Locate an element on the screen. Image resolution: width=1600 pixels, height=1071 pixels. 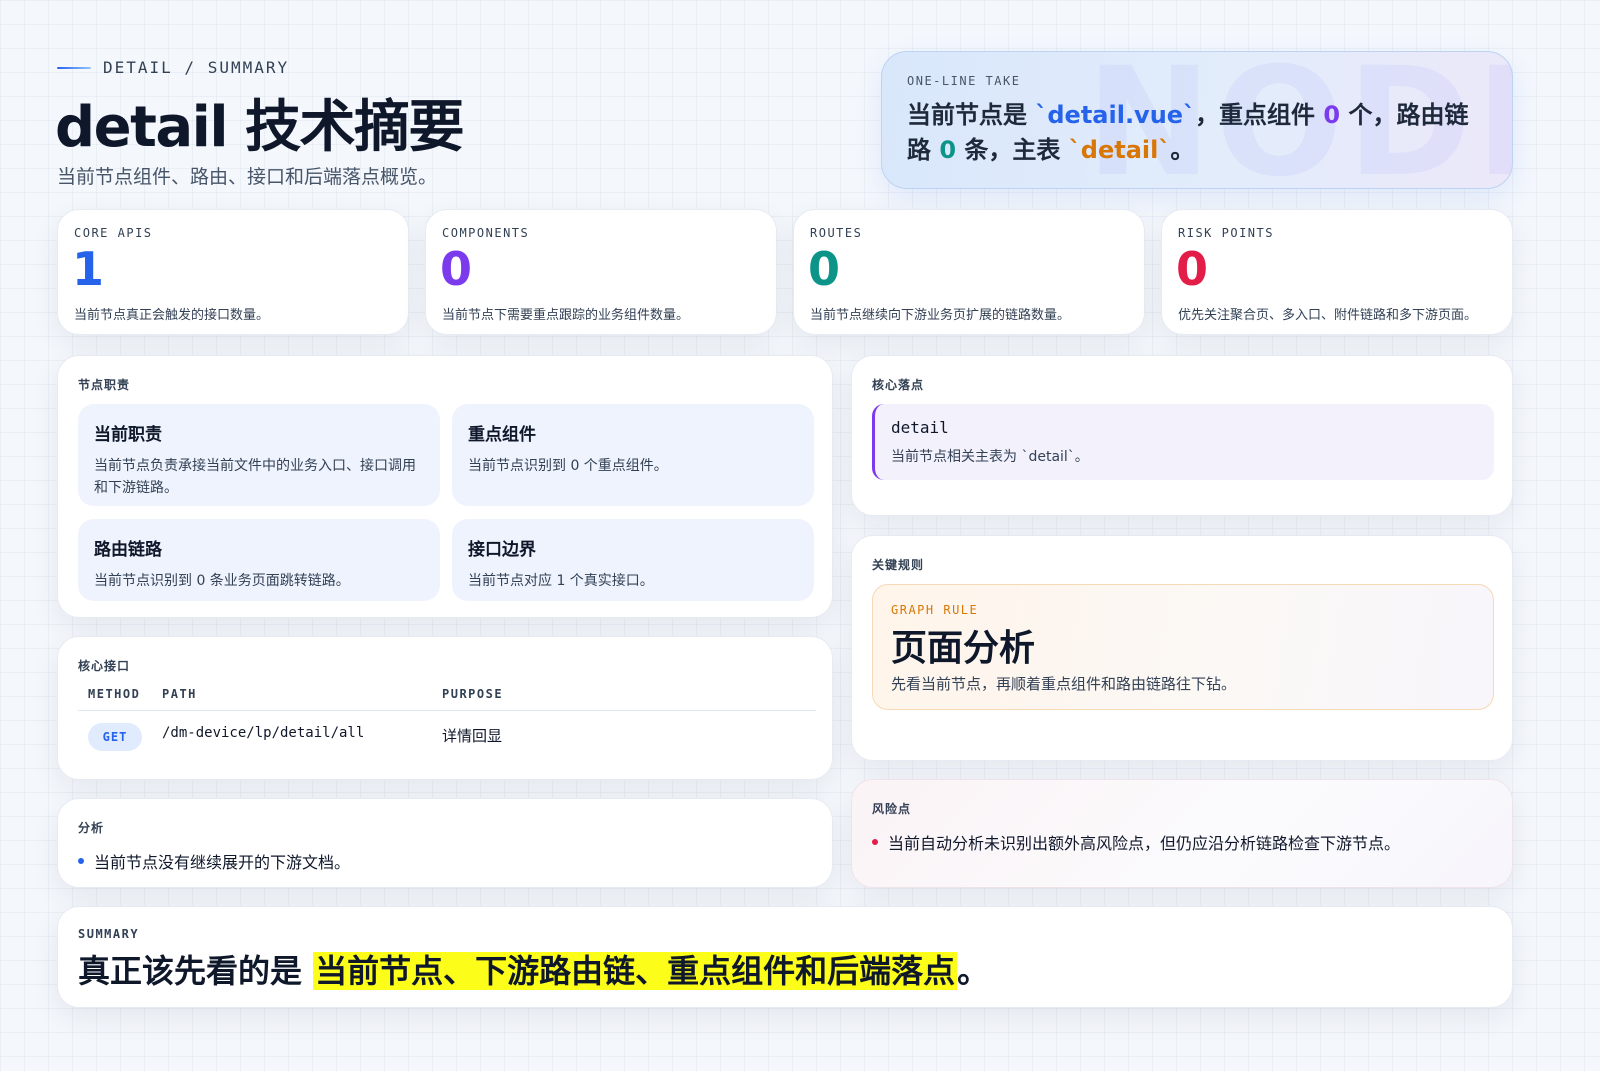
section-title: 节点职责 is located at coordinates (104, 385).